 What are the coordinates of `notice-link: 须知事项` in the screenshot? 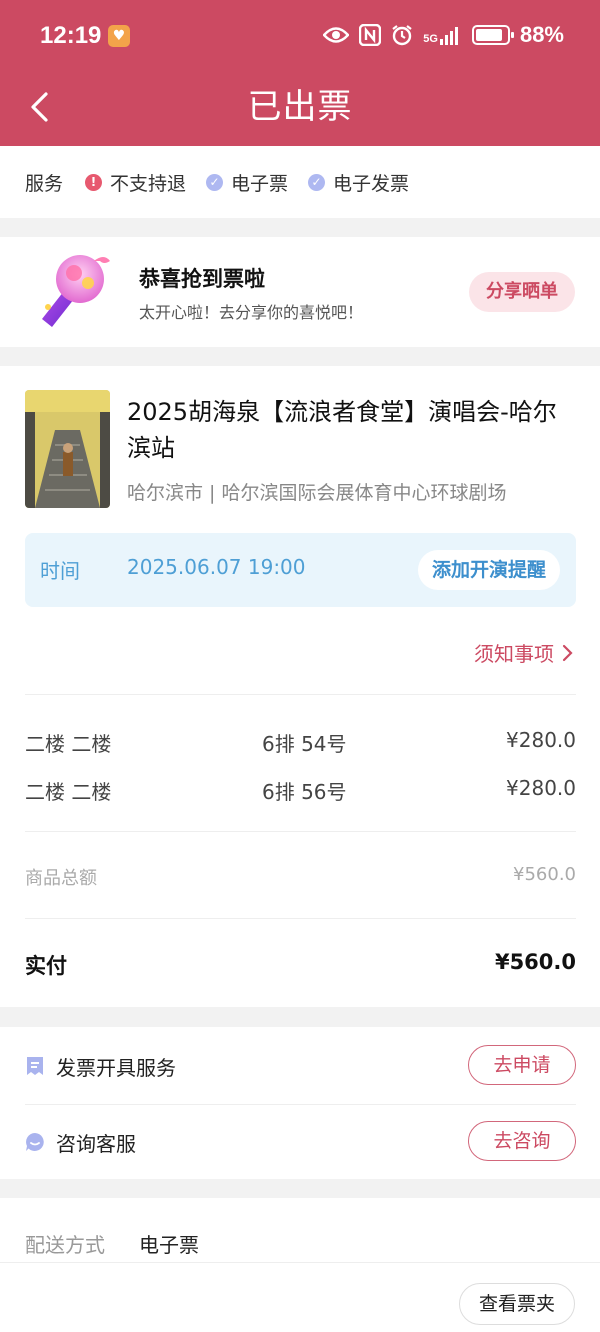 It's located at (524, 652).